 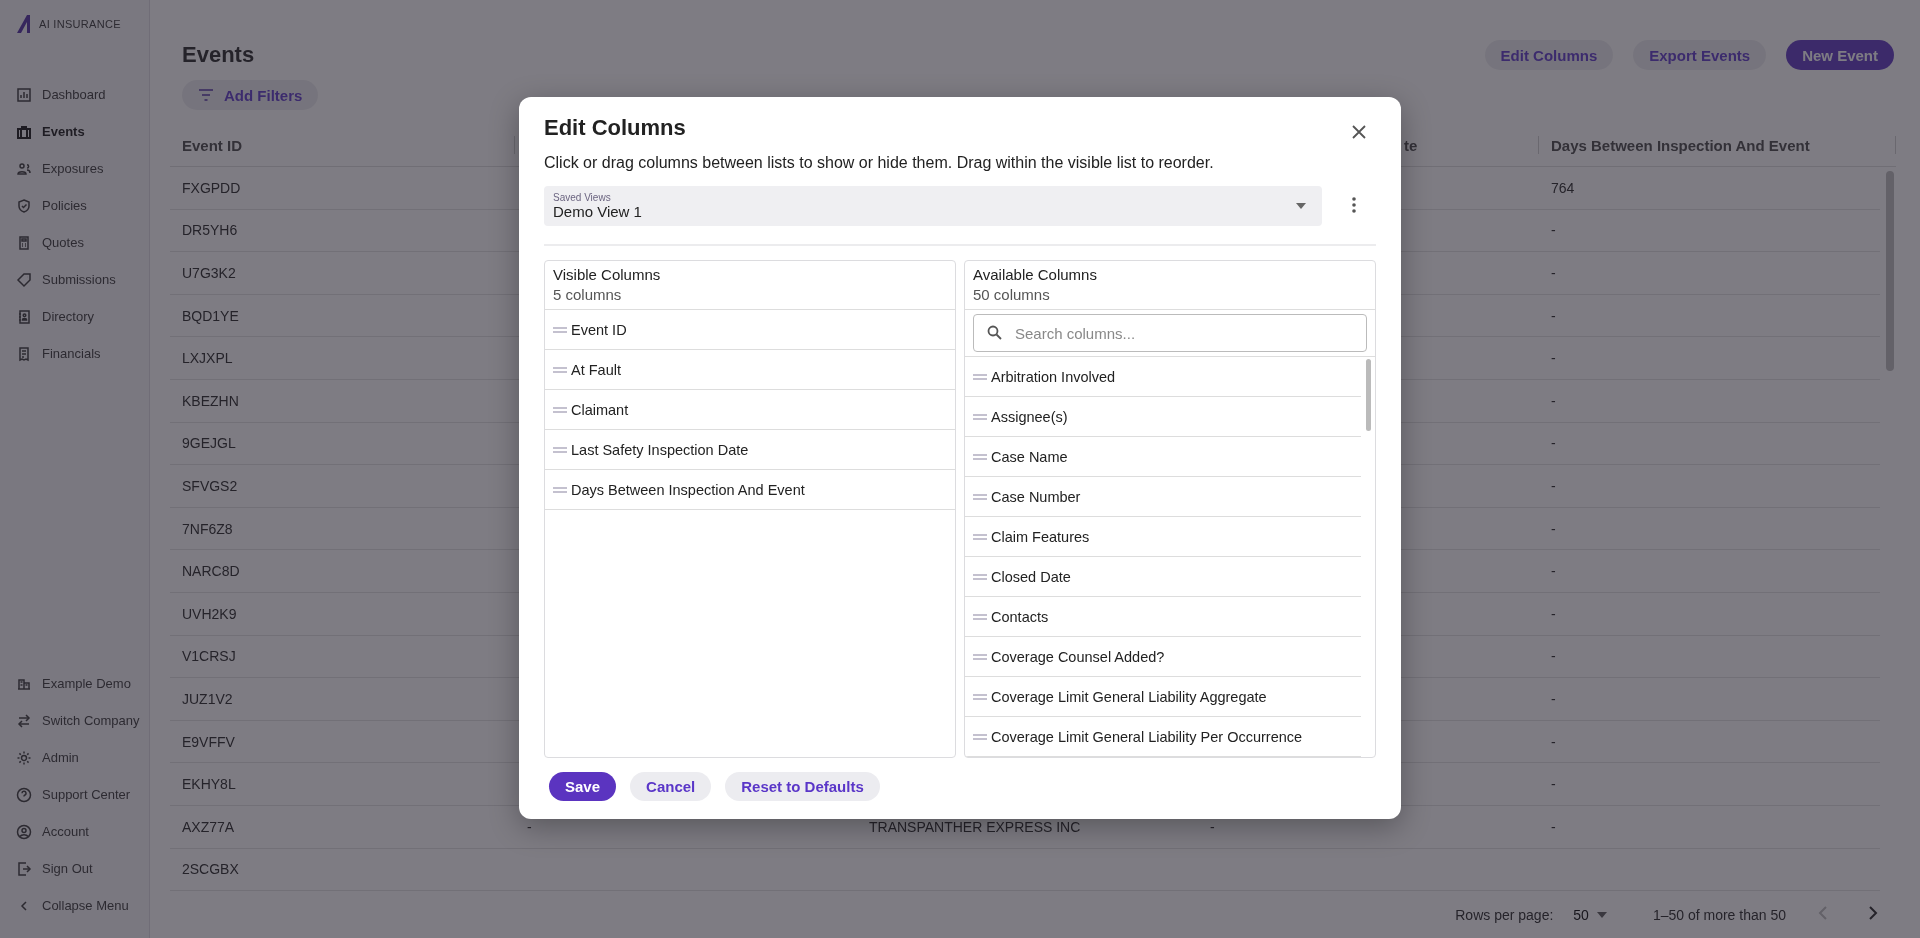 I want to click on column-list-item: Event ID, so click(x=750, y=330).